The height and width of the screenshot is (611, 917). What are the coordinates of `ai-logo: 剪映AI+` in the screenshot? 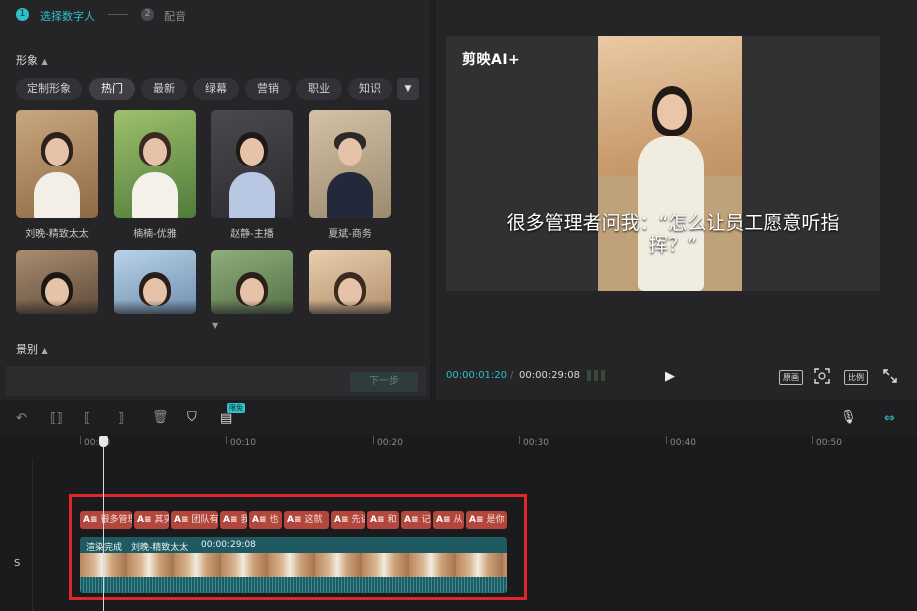 It's located at (491, 60).